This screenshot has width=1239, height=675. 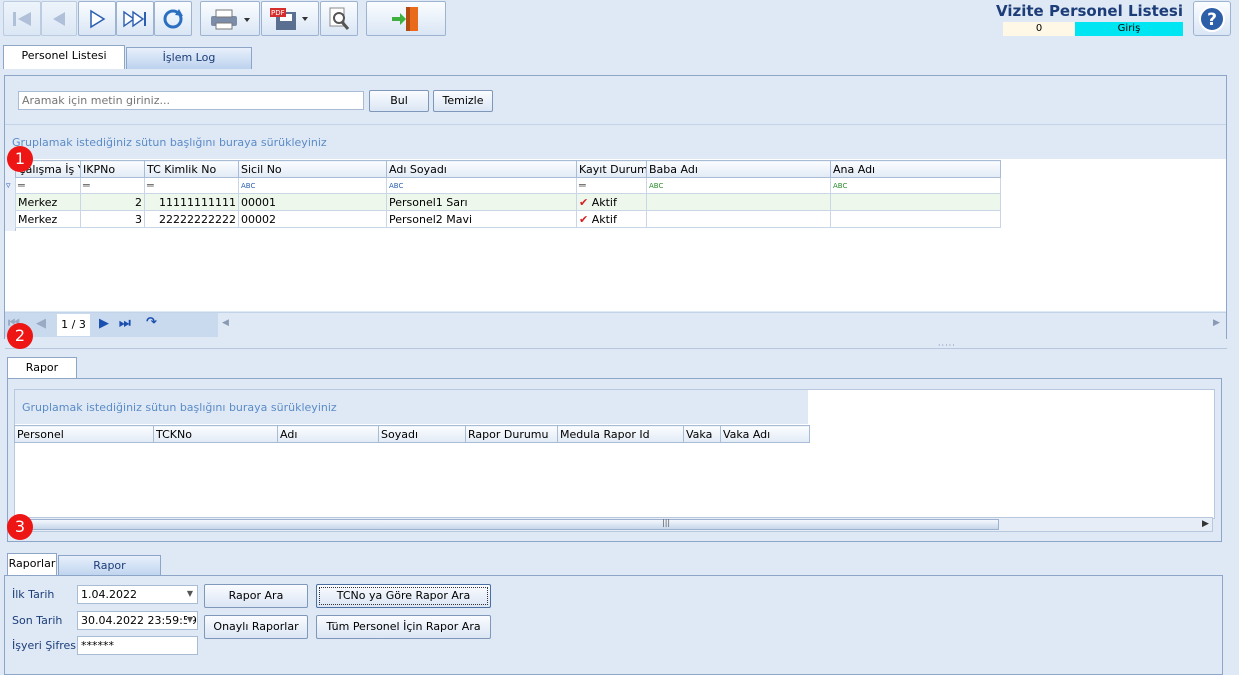 I want to click on sifre-input: ******, so click(x=137, y=645).